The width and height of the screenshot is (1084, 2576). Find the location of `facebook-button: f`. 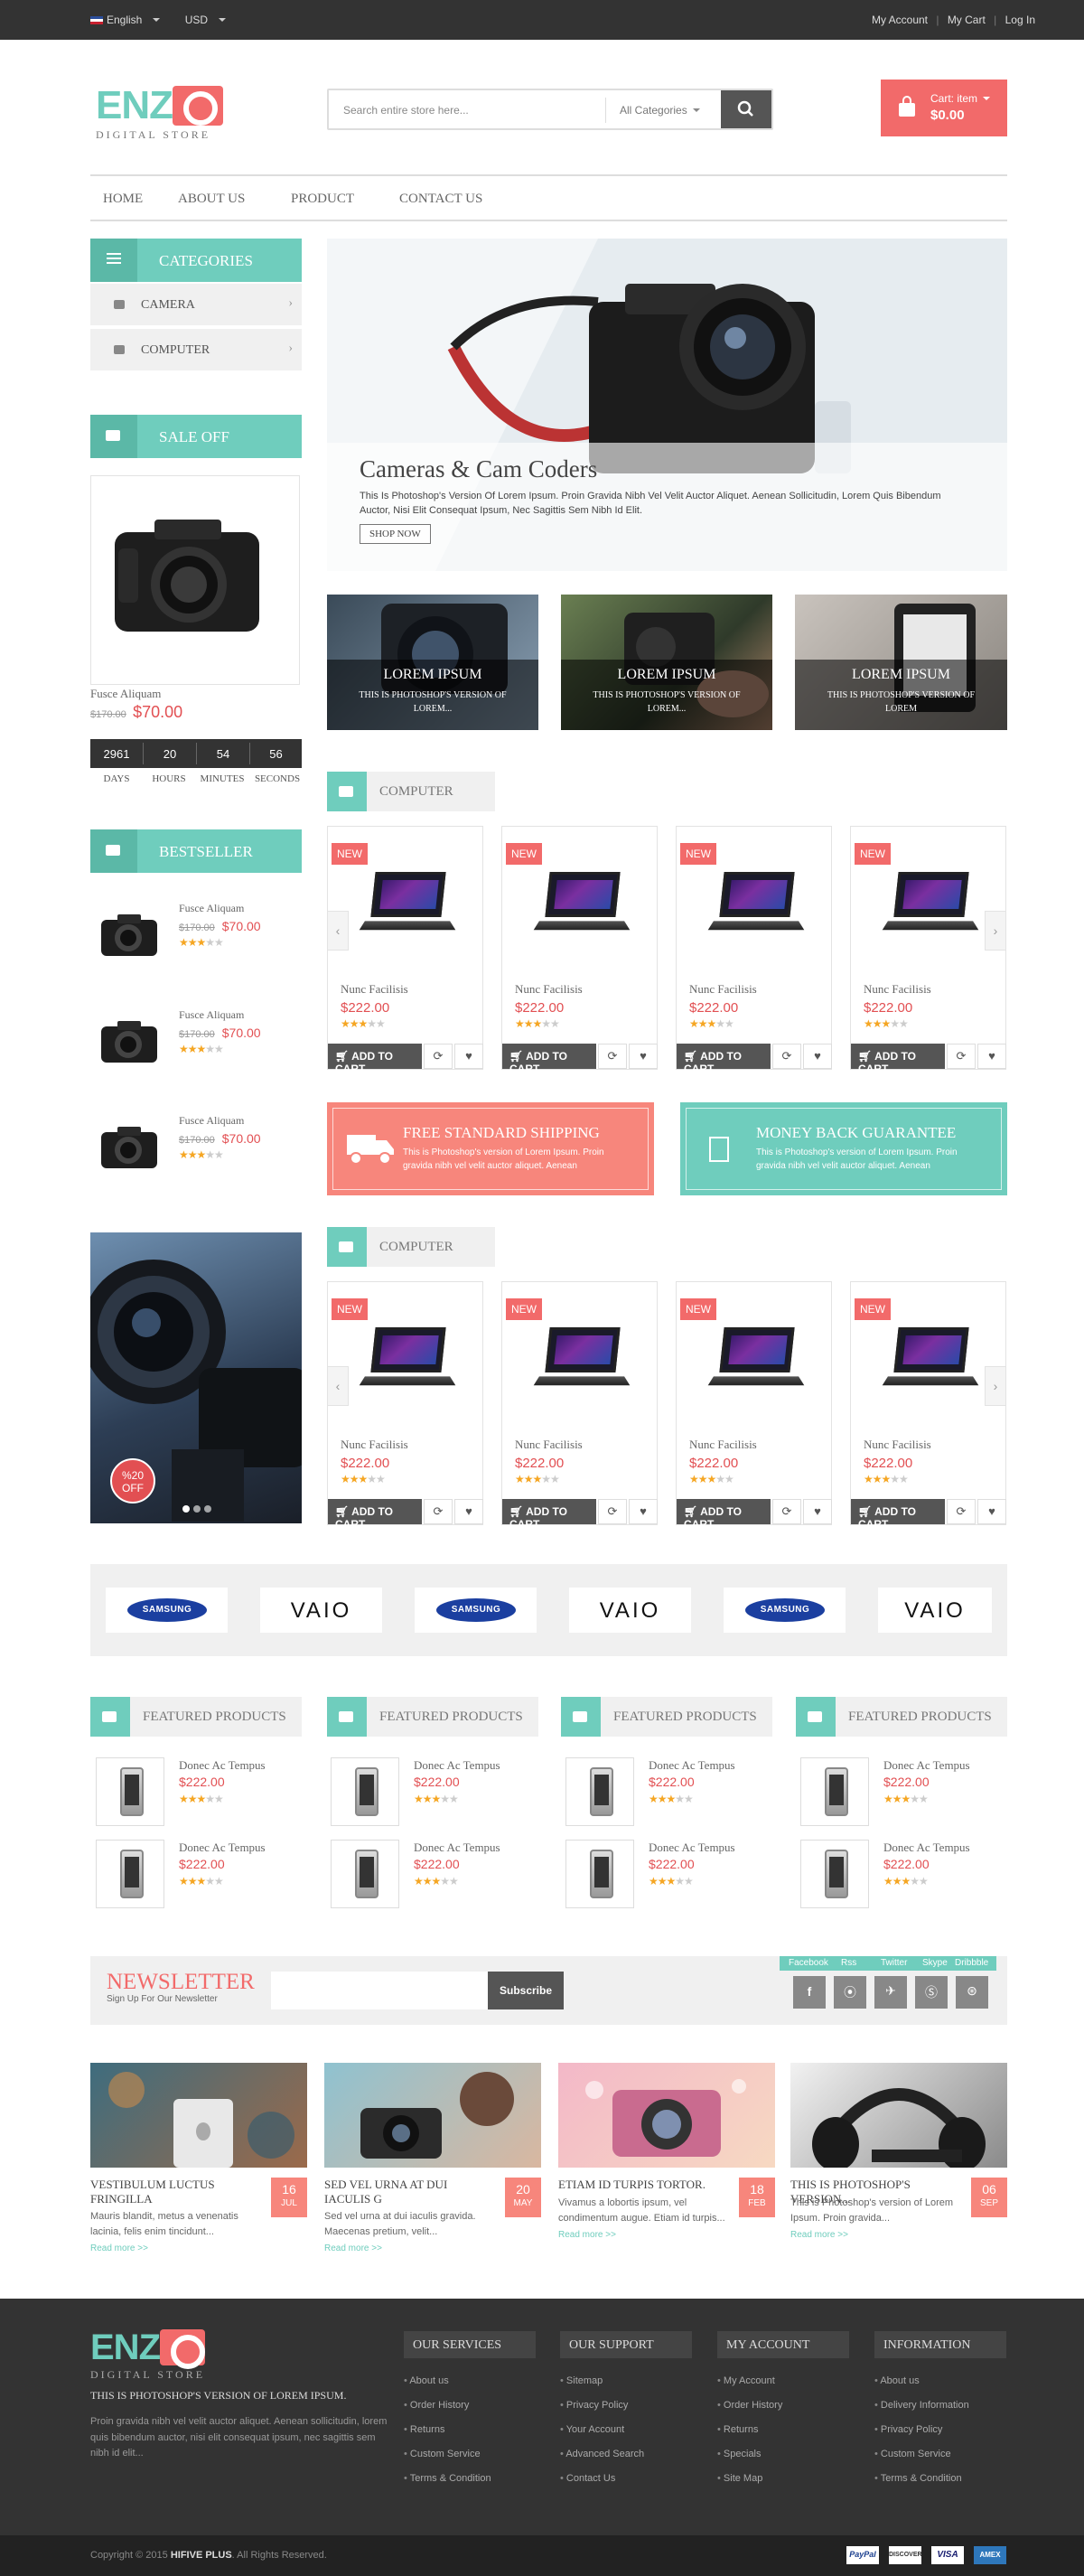

facebook-button: f is located at coordinates (810, 1992).